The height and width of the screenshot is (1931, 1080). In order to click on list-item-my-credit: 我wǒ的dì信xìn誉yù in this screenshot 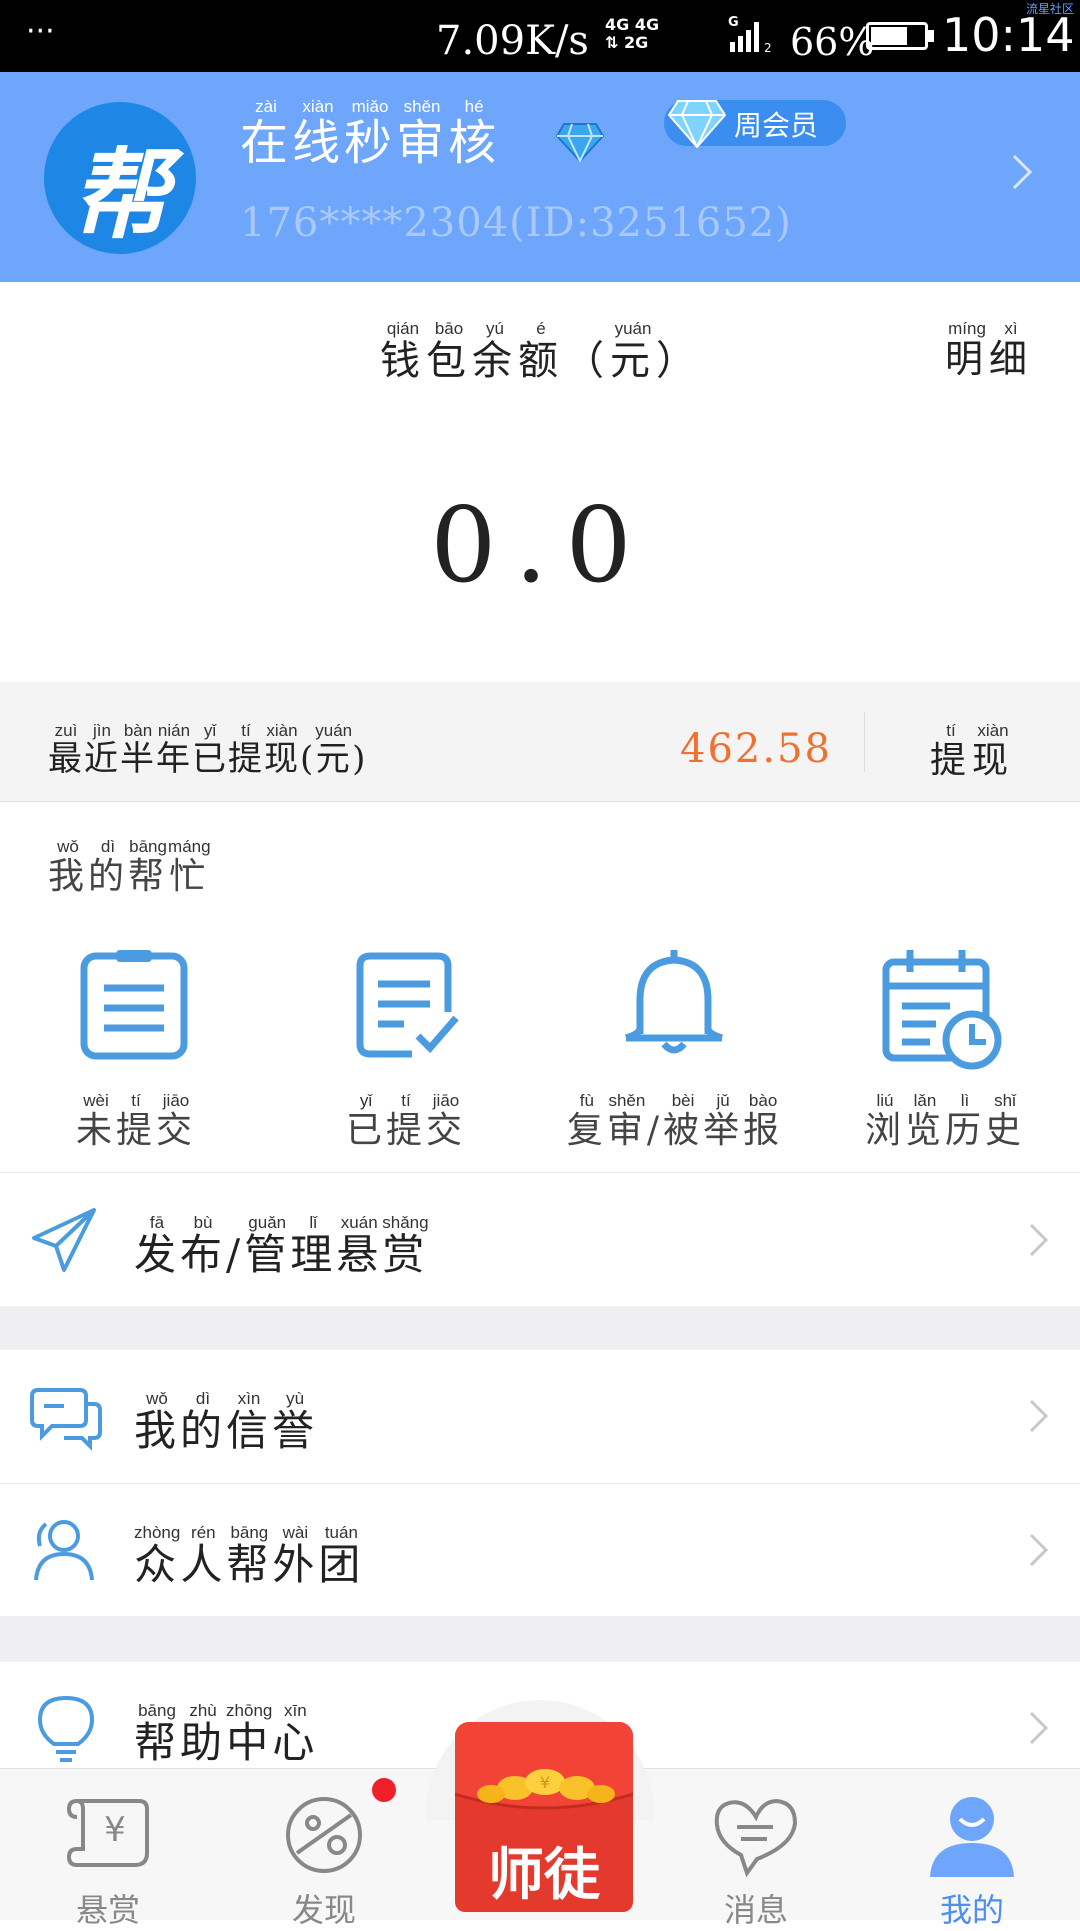, I will do `click(540, 1416)`.